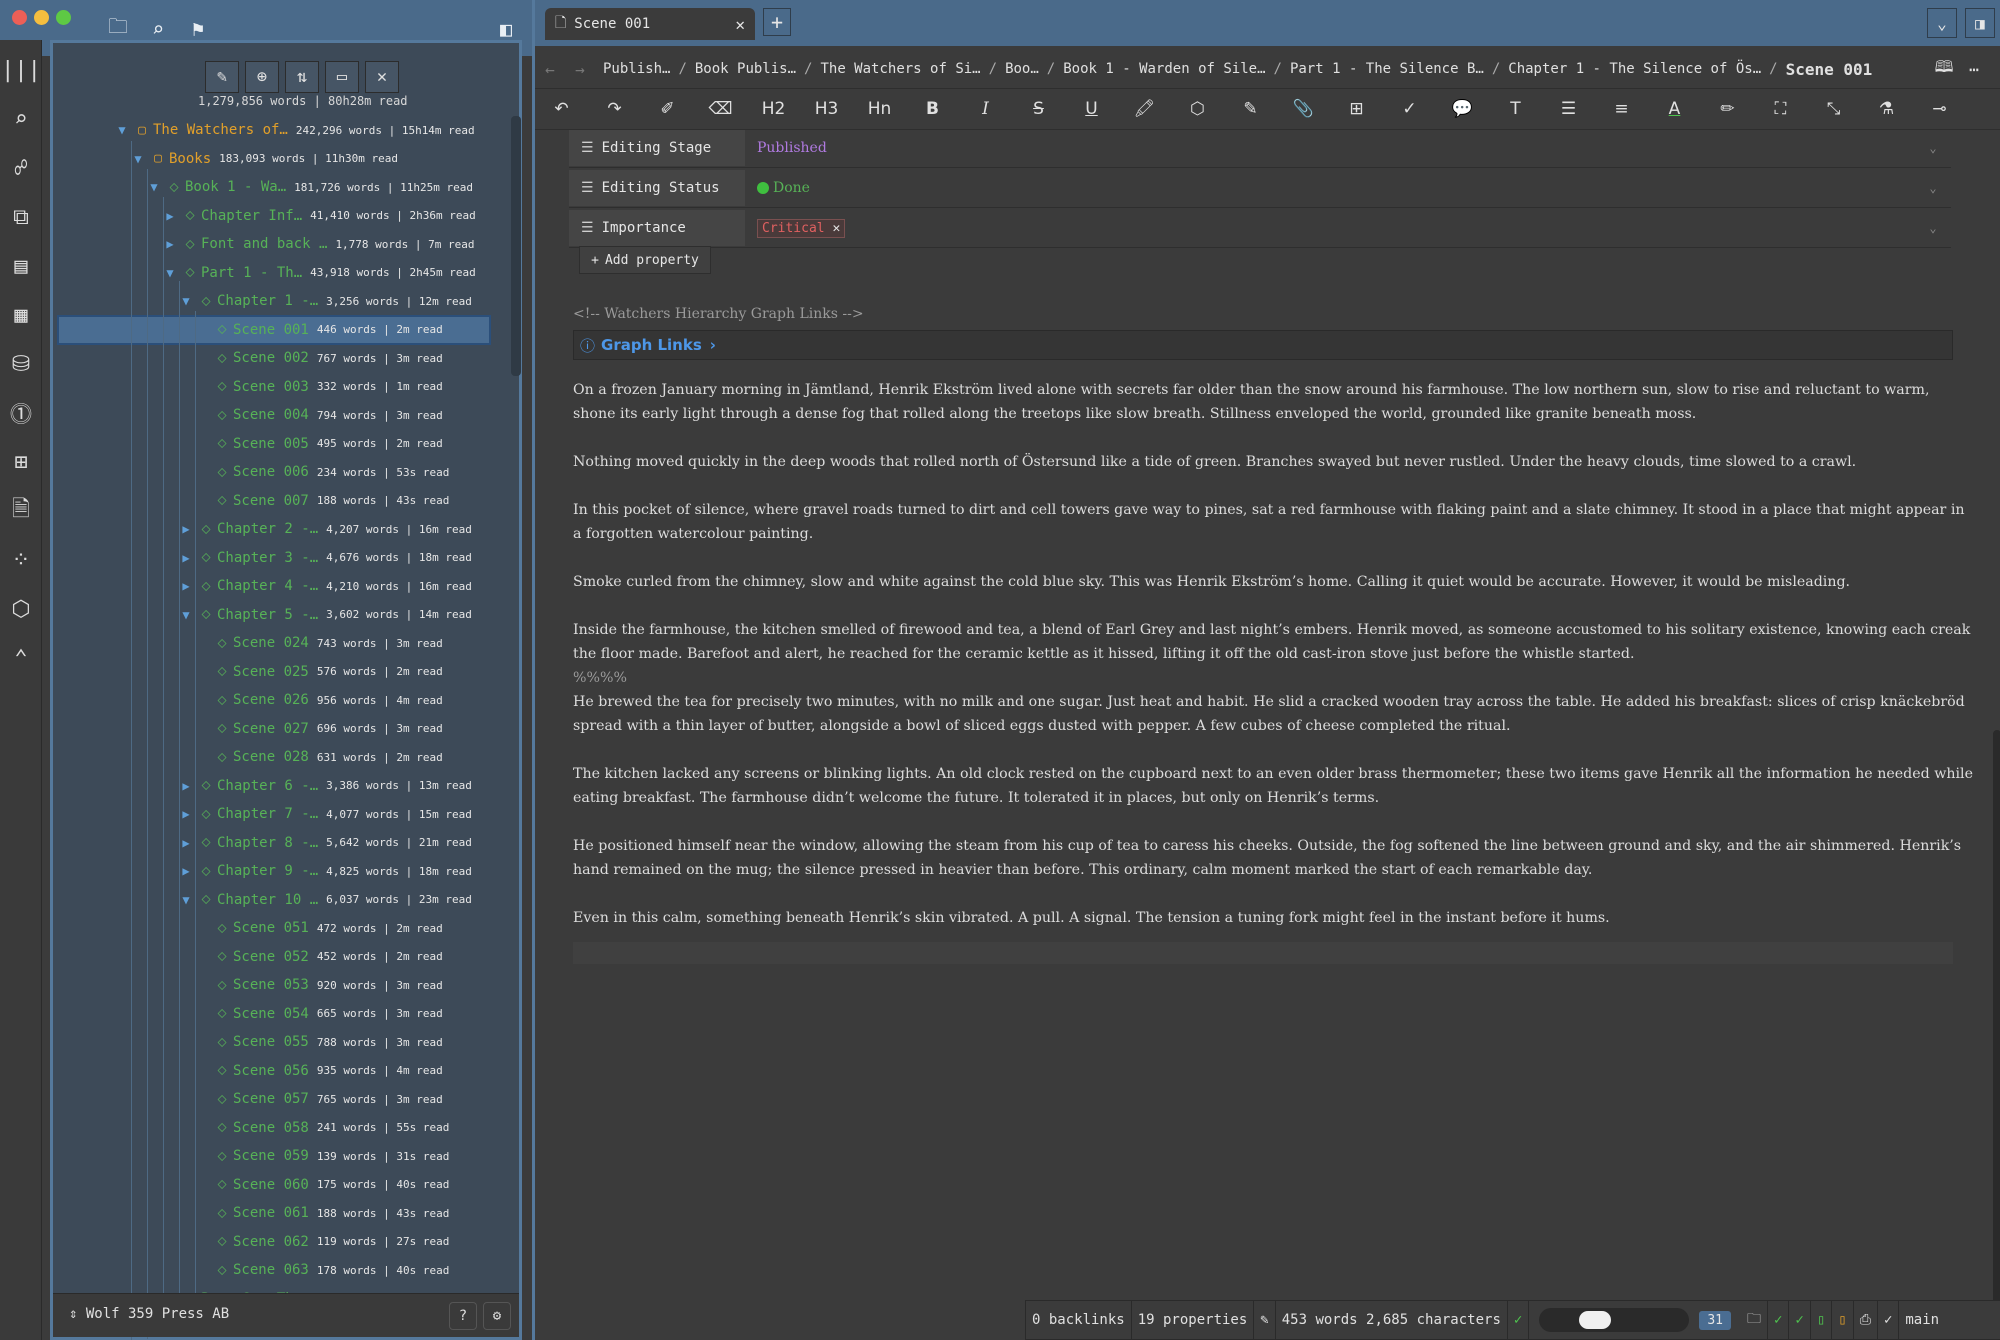 This screenshot has width=2000, height=1340. What do you see at coordinates (41, 17) in the screenshot?
I see `minimize-window-button` at bounding box center [41, 17].